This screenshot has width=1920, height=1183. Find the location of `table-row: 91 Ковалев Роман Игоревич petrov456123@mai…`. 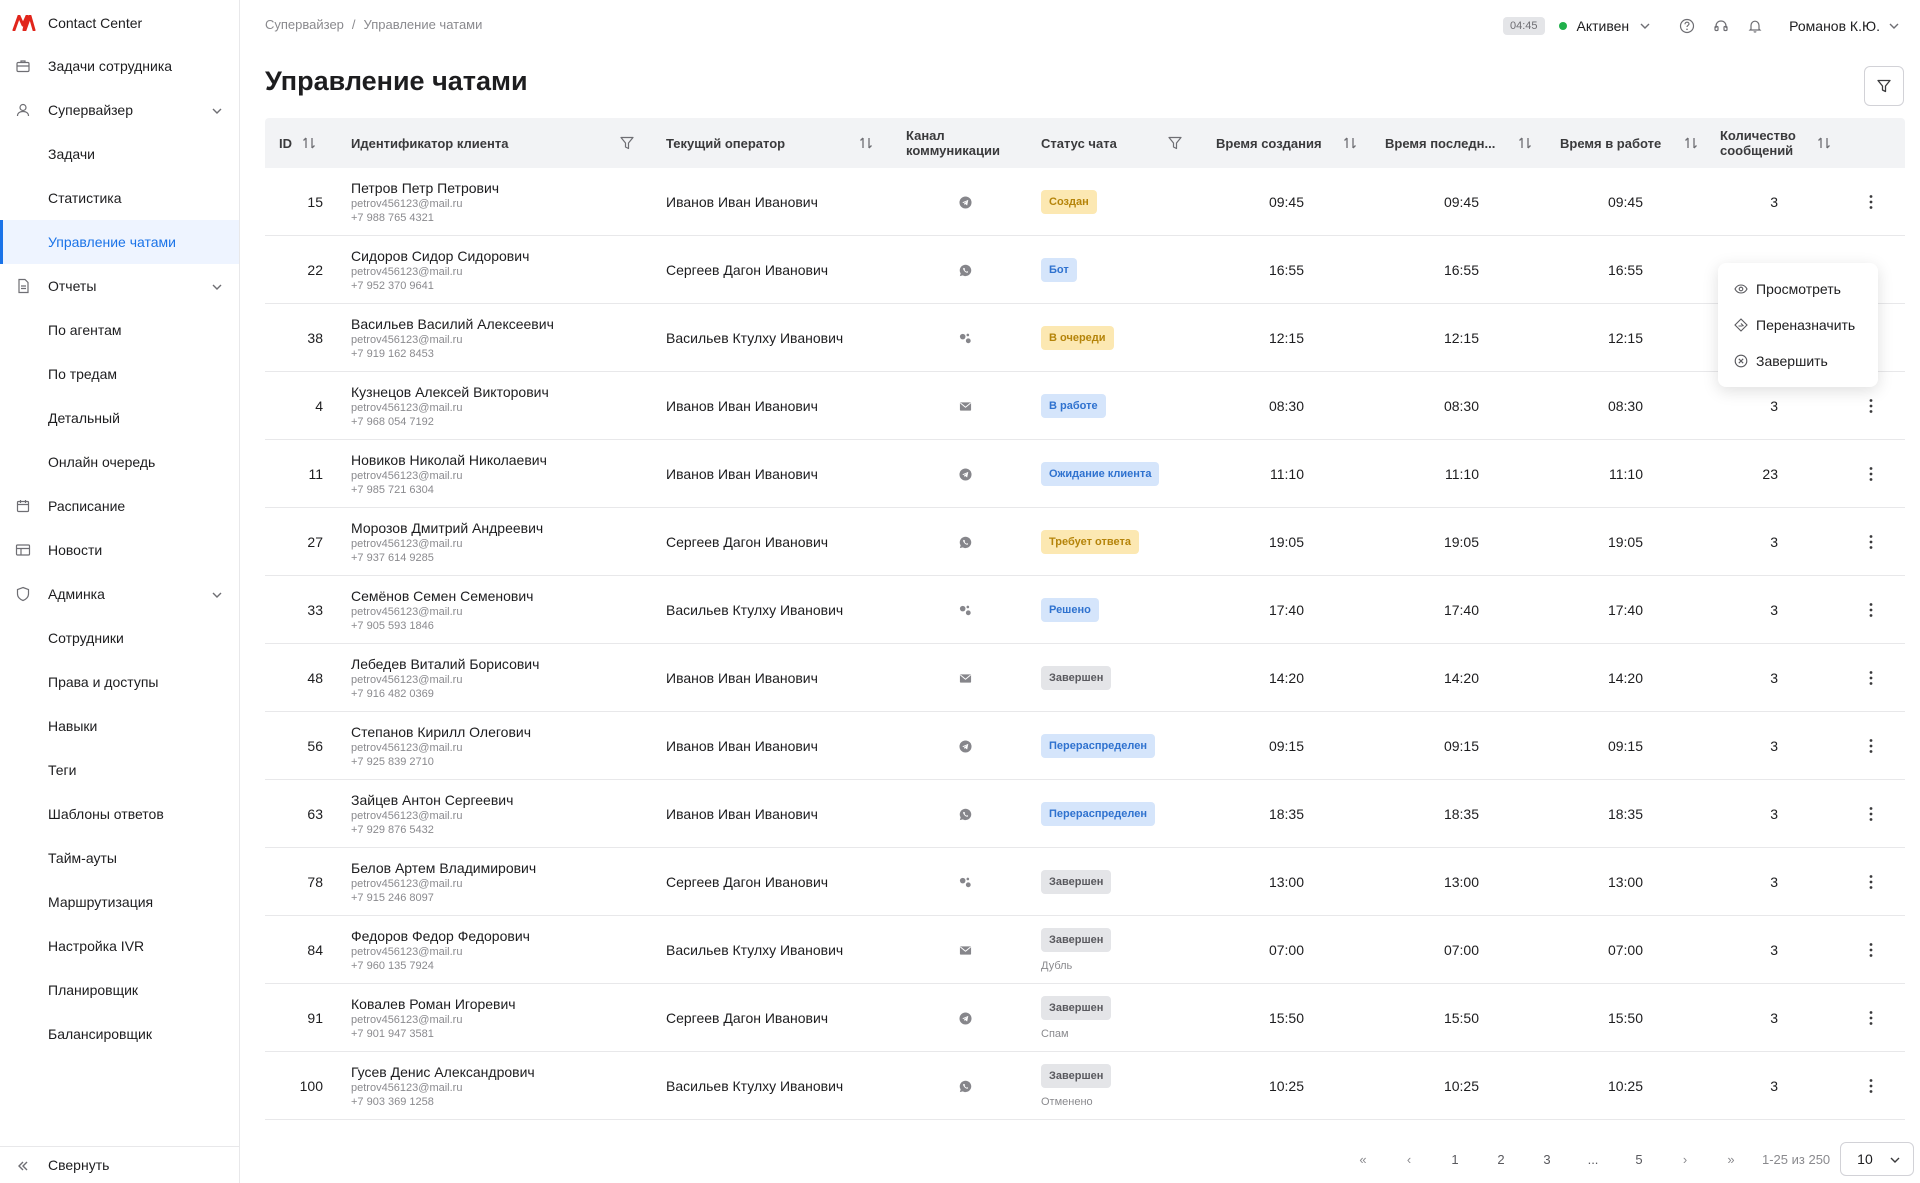

table-row: 91 Ковалев Роман Игоревич petrov456123@mai… is located at coordinates (1085, 1018).